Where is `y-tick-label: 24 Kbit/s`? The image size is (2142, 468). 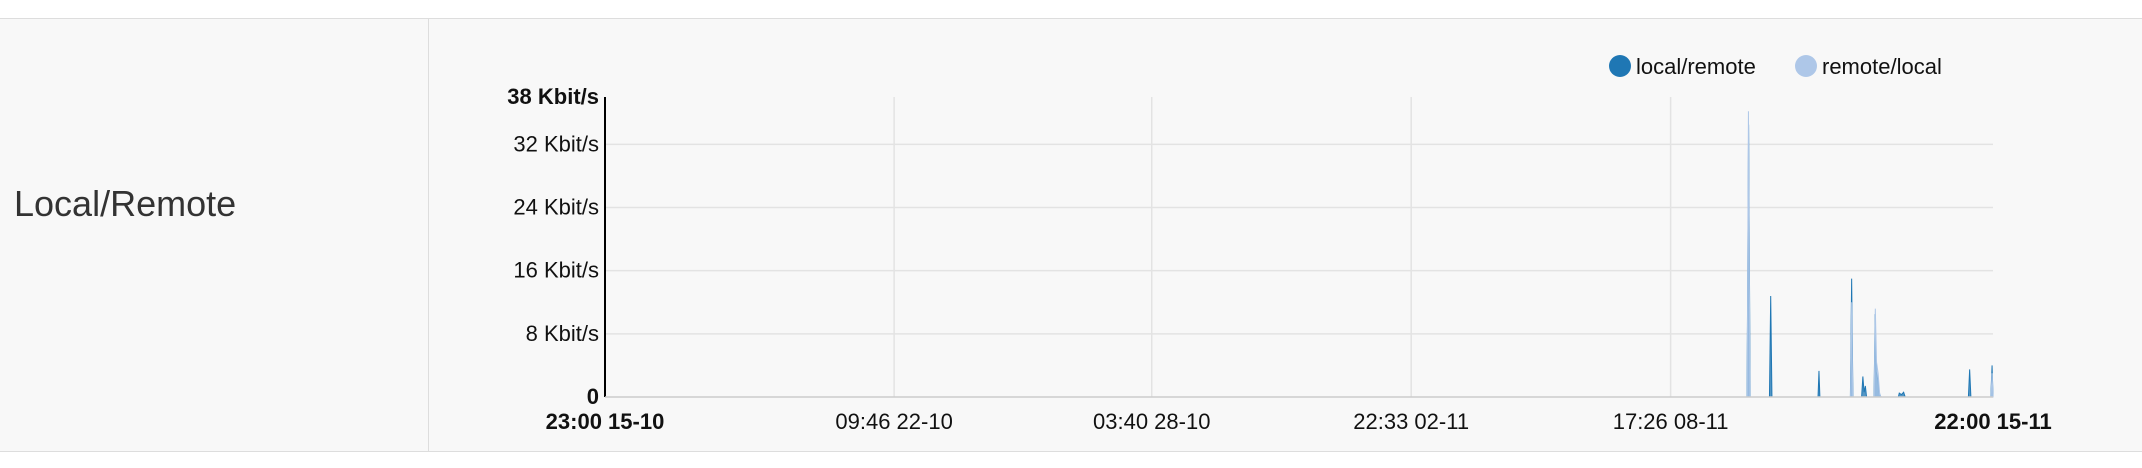 y-tick-label: 24 Kbit/s is located at coordinates (556, 207).